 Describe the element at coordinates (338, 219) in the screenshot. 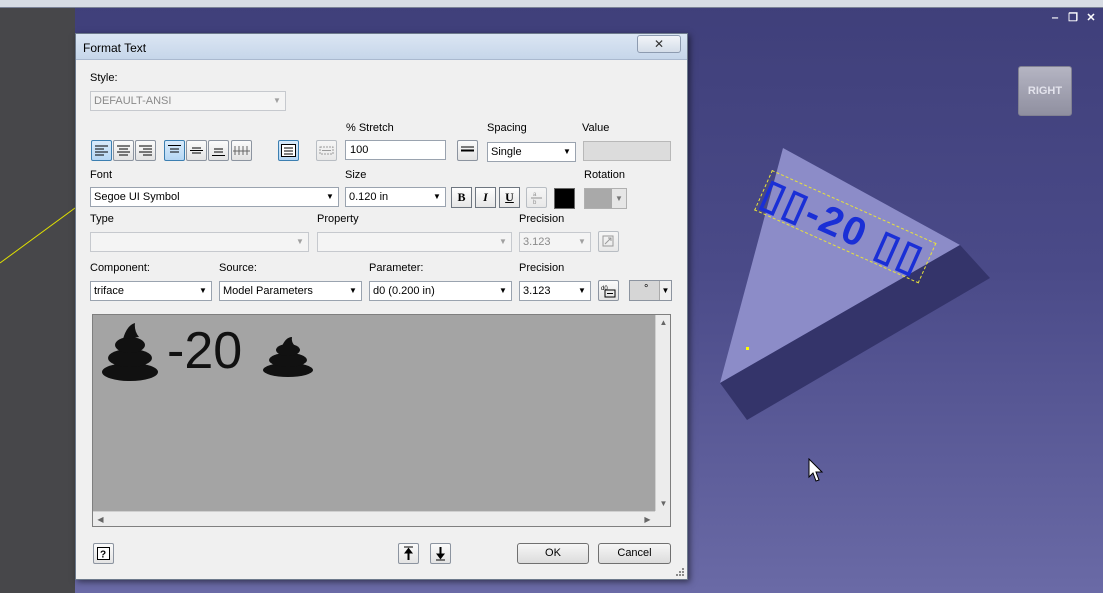

I see `property-label: Property` at that location.